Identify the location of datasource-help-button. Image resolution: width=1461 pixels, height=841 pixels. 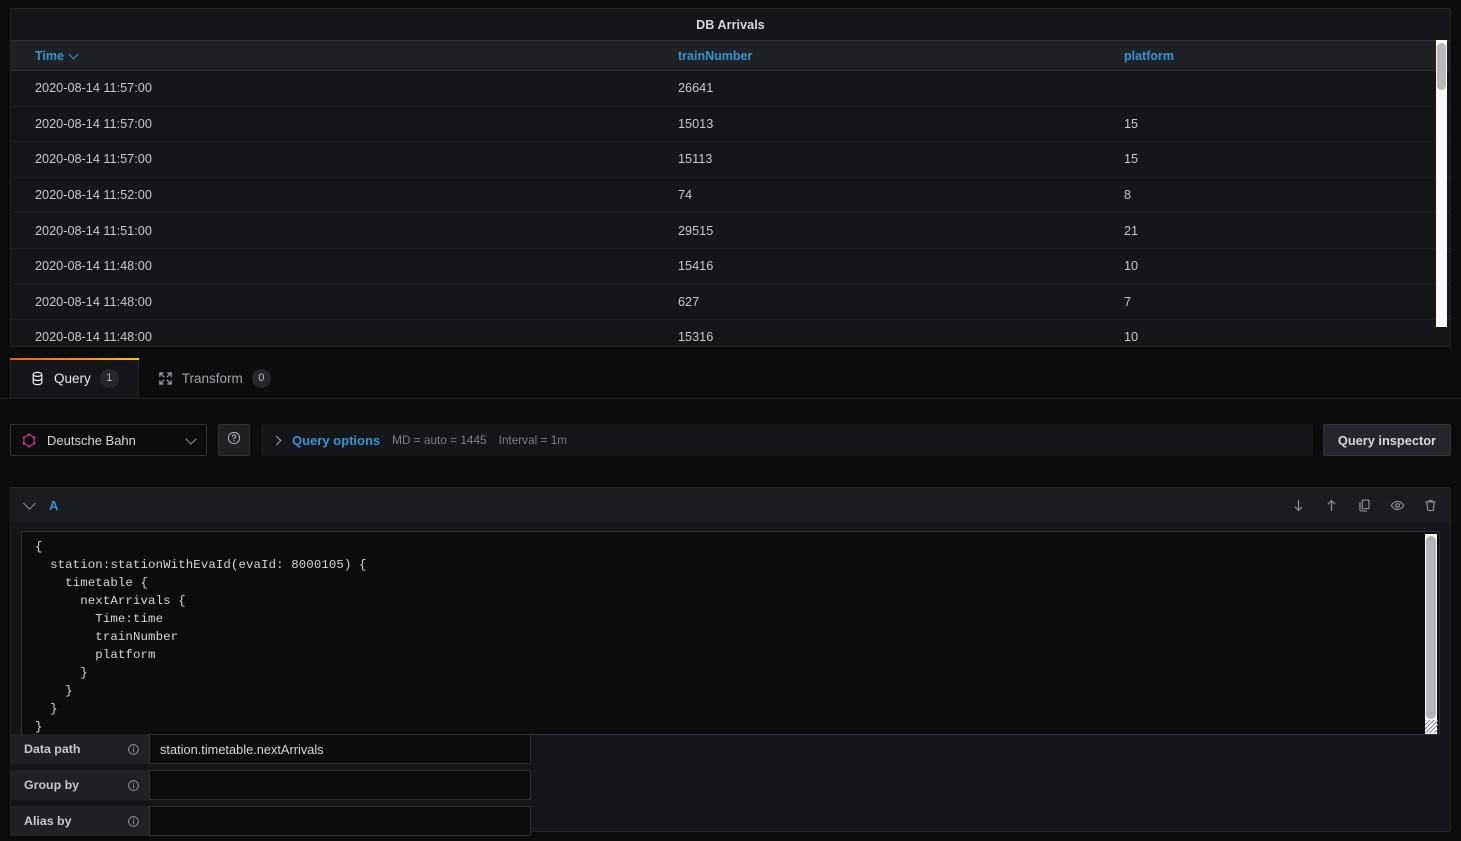
(234, 440).